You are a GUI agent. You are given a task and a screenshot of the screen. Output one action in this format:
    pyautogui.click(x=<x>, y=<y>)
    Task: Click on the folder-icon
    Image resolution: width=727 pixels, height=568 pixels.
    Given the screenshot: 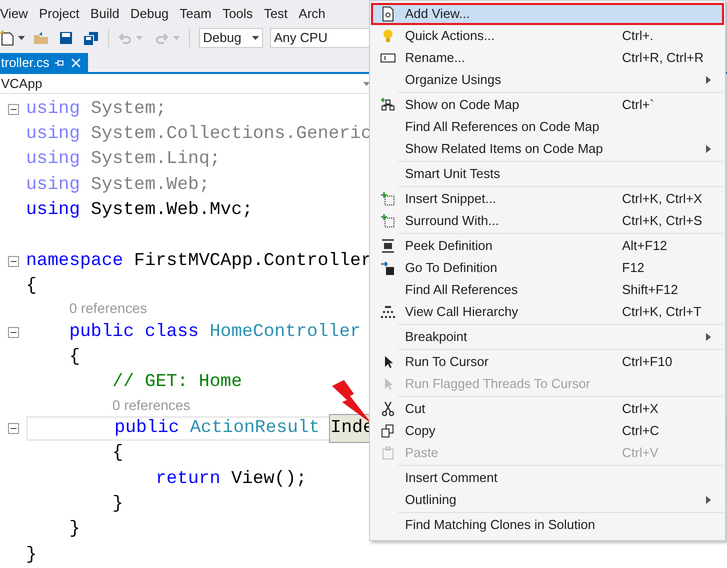 What is the action you would take?
    pyautogui.click(x=41, y=38)
    